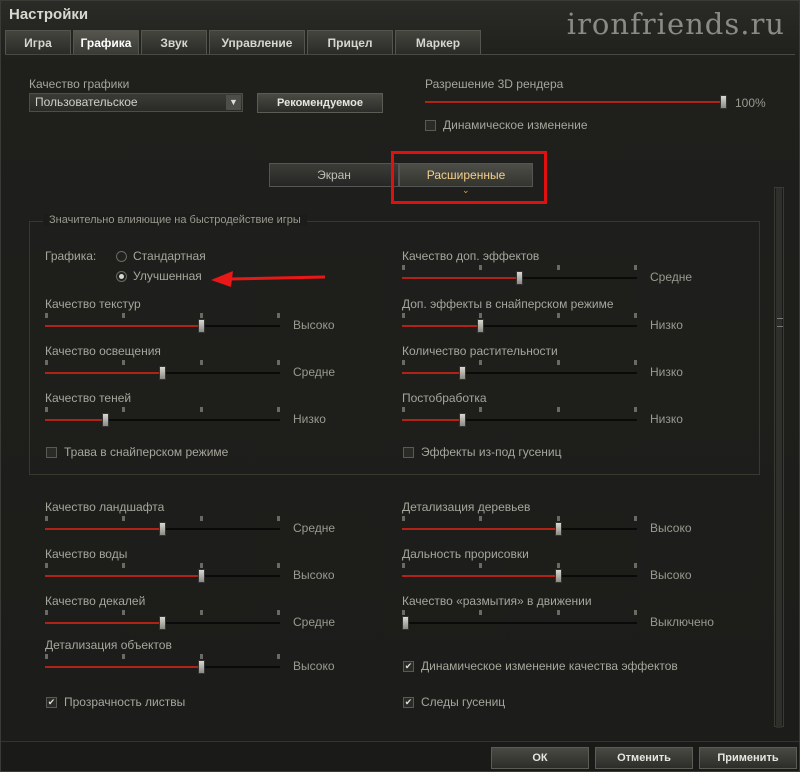  Describe the element at coordinates (268, 279) in the screenshot. I see `arrow-annotation` at that location.